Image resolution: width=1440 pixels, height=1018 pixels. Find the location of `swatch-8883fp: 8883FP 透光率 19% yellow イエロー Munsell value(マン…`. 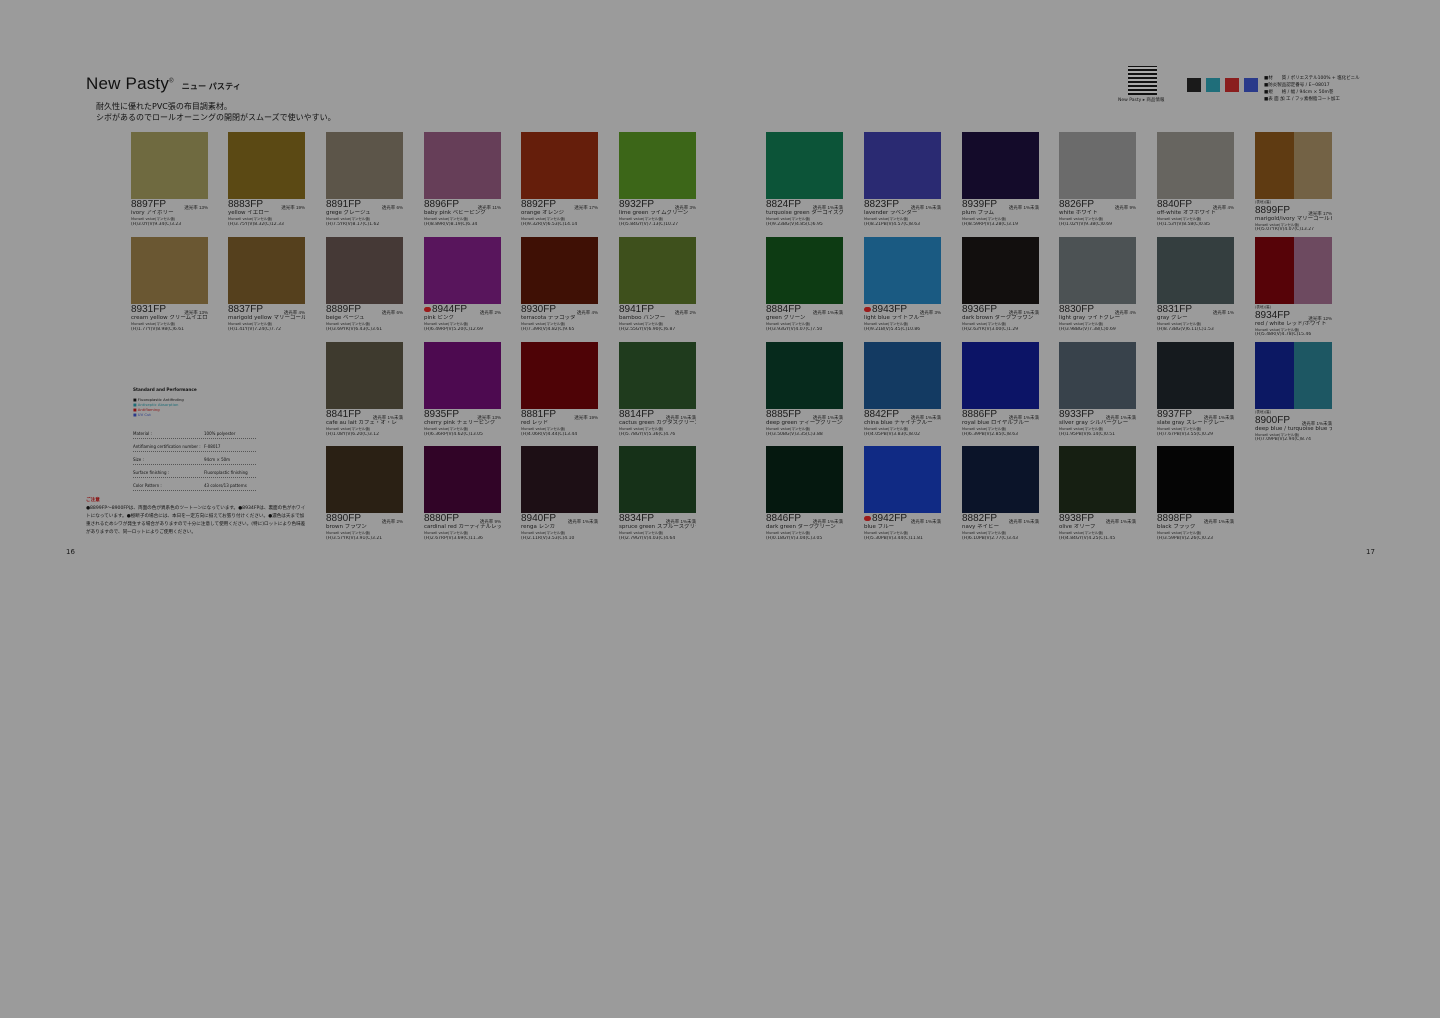

swatch-8883fp: 8883FP 透光率 19% yellow イエロー Munsell value(マン… is located at coordinates (266, 179).